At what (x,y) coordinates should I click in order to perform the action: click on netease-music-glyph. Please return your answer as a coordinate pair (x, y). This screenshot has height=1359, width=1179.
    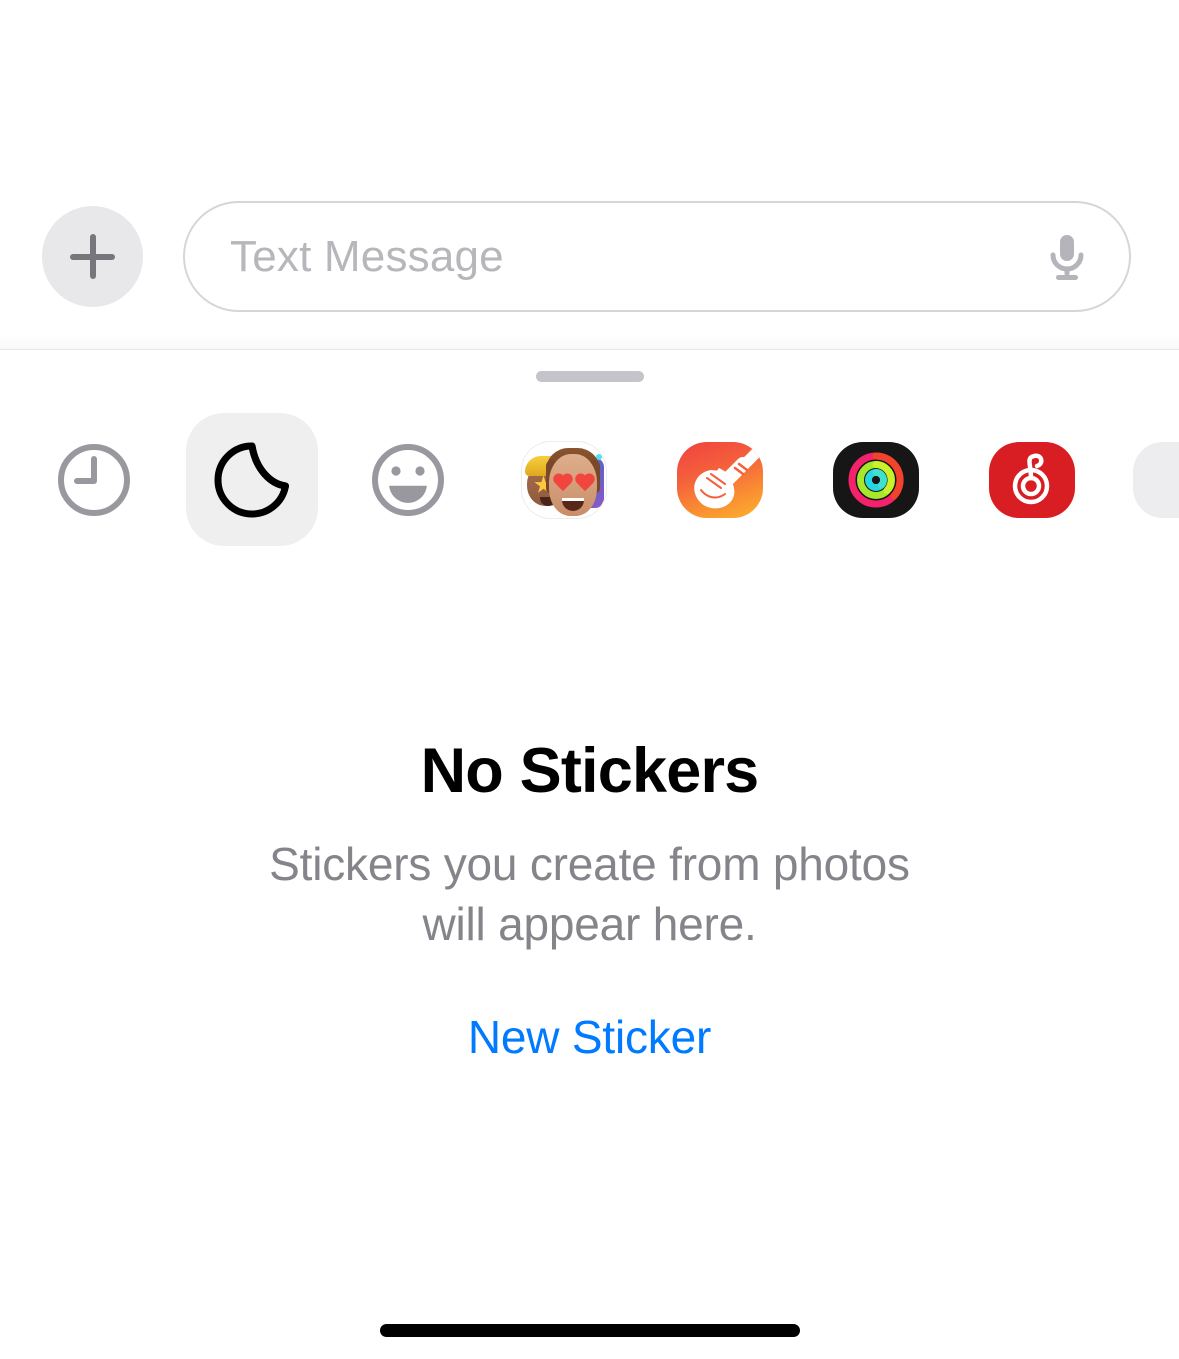
    Looking at the image, I should click on (1031, 478).